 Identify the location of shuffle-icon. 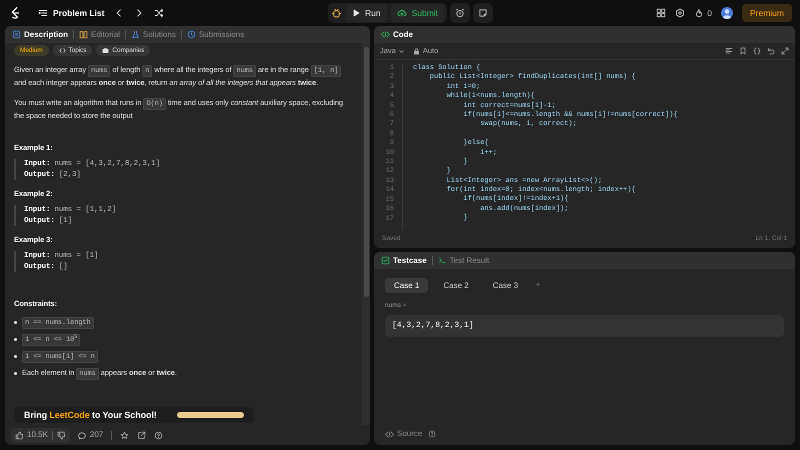
(159, 13).